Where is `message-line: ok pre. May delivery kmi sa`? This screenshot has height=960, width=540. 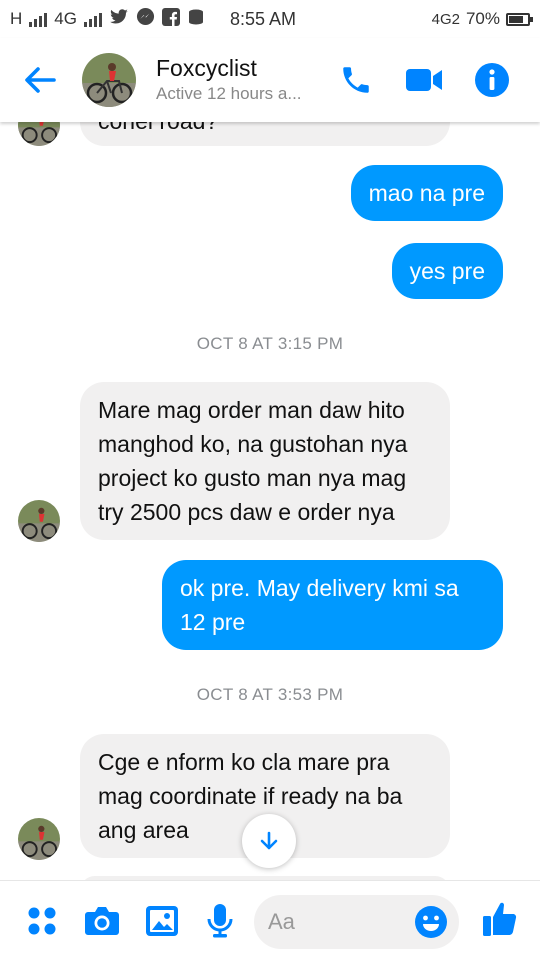 message-line: ok pre. May delivery kmi sa is located at coordinates (319, 588).